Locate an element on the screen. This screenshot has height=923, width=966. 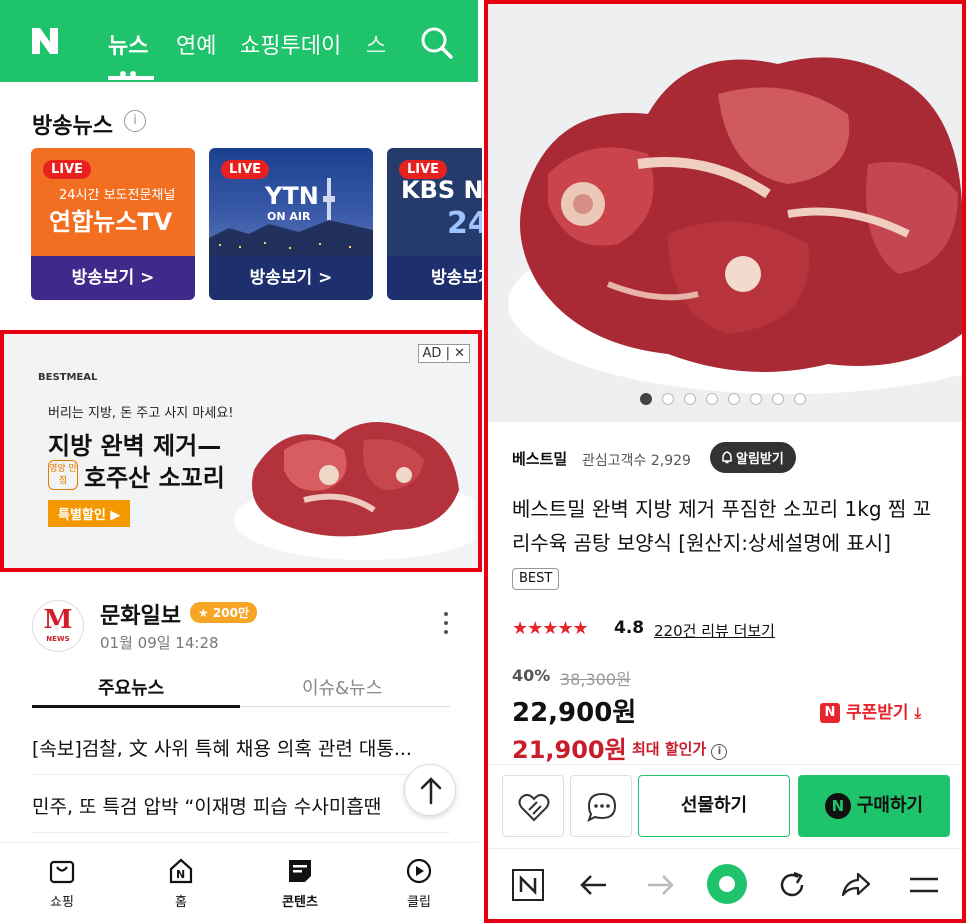
ad-highlight-frame is located at coordinates (241, 451).